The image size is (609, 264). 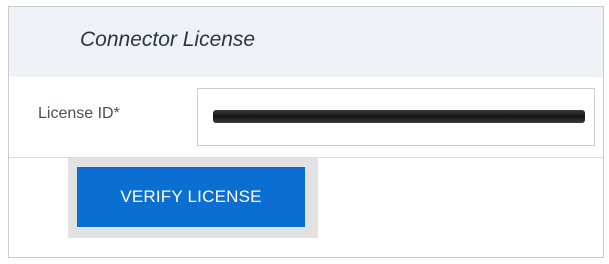 I want to click on panel-title: Connector License, so click(x=168, y=39).